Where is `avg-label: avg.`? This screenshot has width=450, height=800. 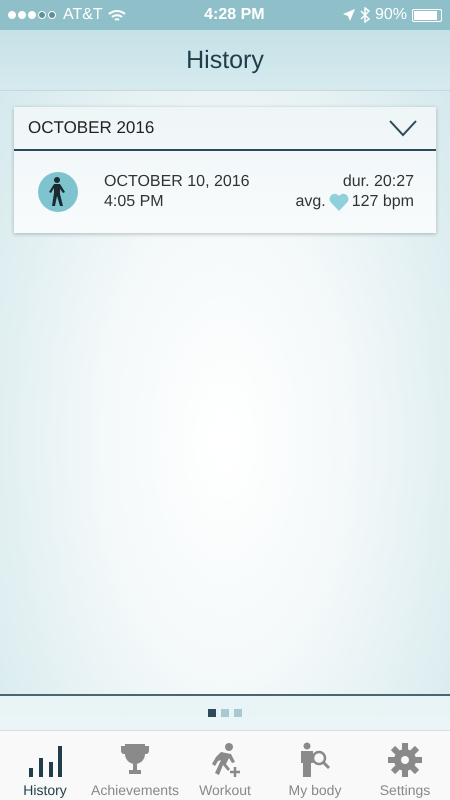
avg-label: avg. is located at coordinates (310, 202).